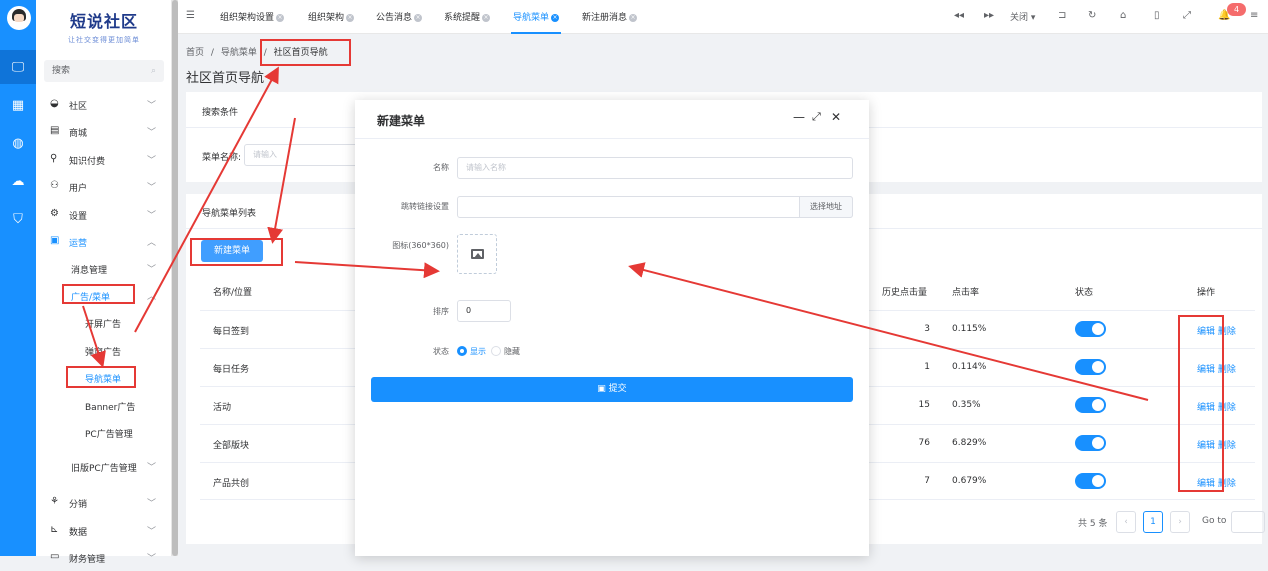 Image resolution: width=1268 pixels, height=571 pixels. I want to click on row-rate: 0.35%, so click(966, 405).